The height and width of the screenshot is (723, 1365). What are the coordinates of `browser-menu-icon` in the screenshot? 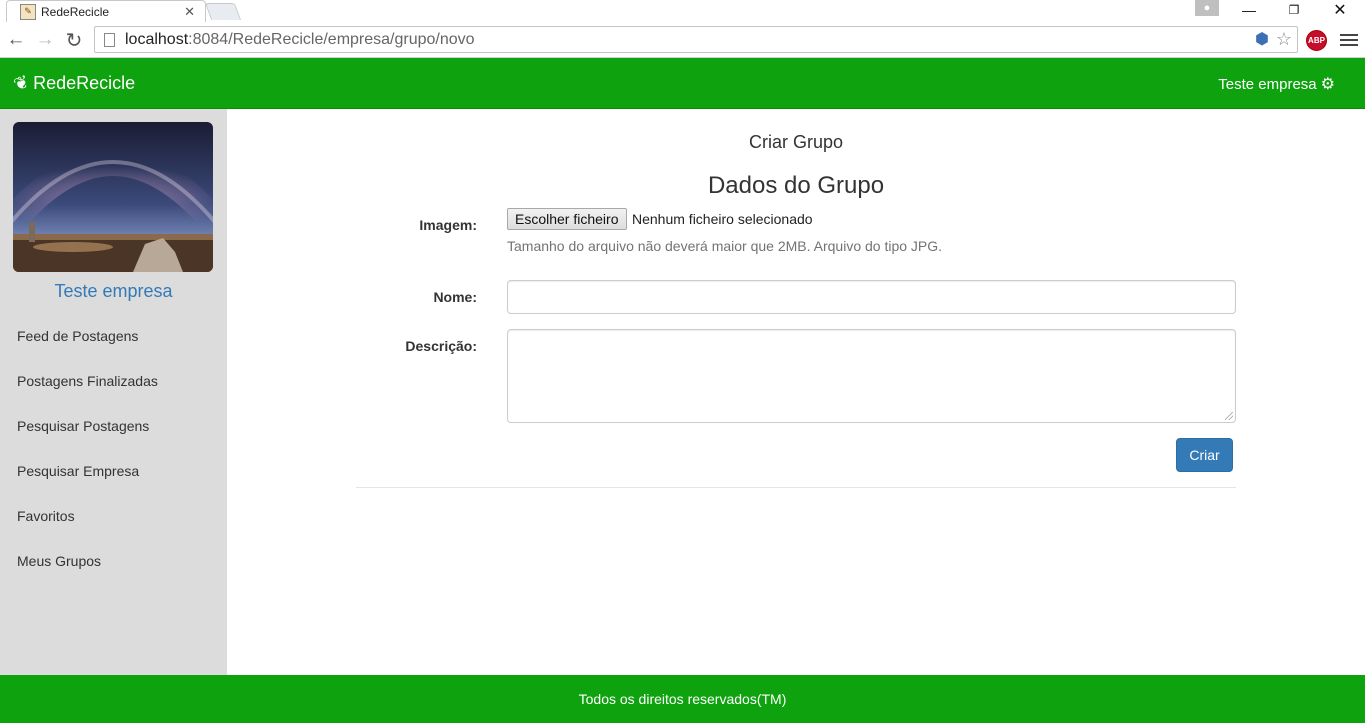 It's located at (1349, 40).